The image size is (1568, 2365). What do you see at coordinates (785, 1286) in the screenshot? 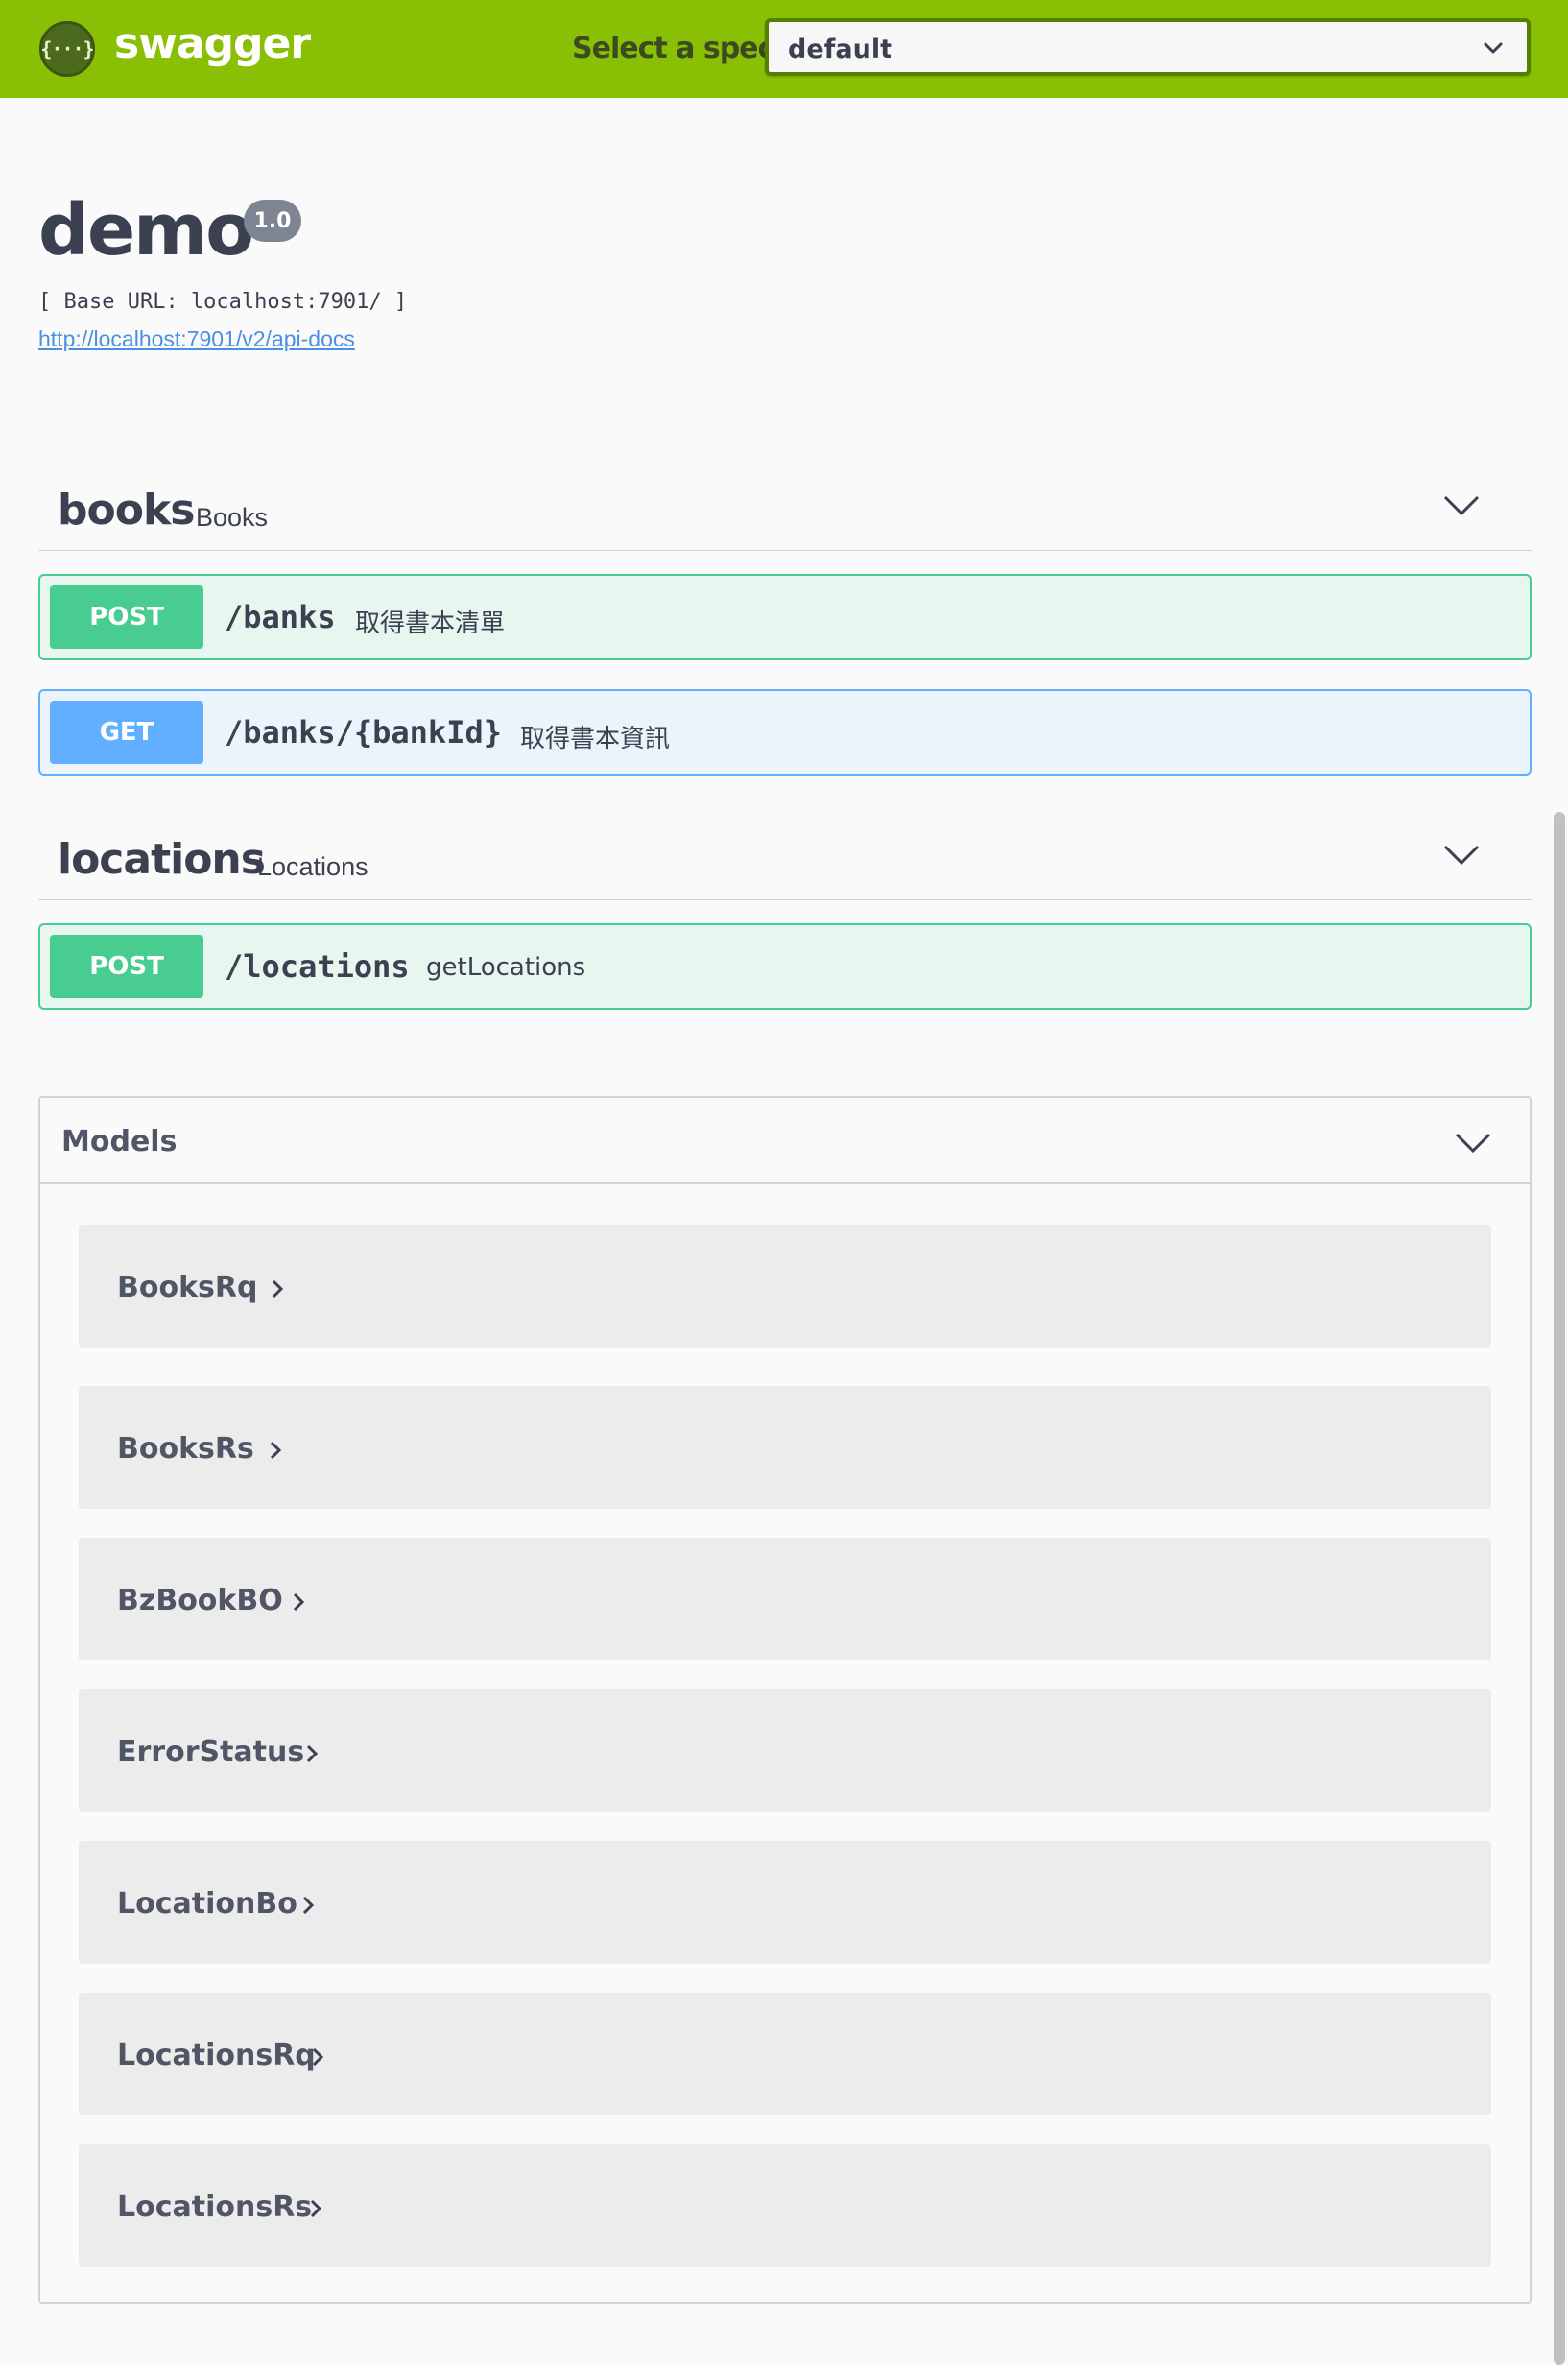
I see `model-item: BooksRq` at bounding box center [785, 1286].